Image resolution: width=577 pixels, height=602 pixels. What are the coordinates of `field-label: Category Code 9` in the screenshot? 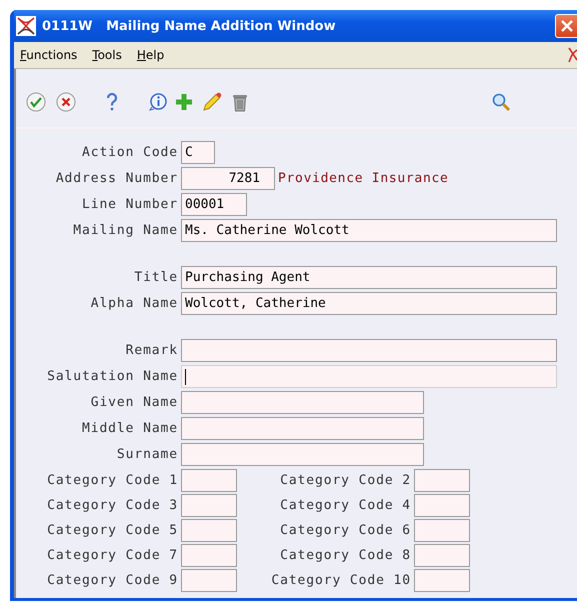 It's located at (112, 580).